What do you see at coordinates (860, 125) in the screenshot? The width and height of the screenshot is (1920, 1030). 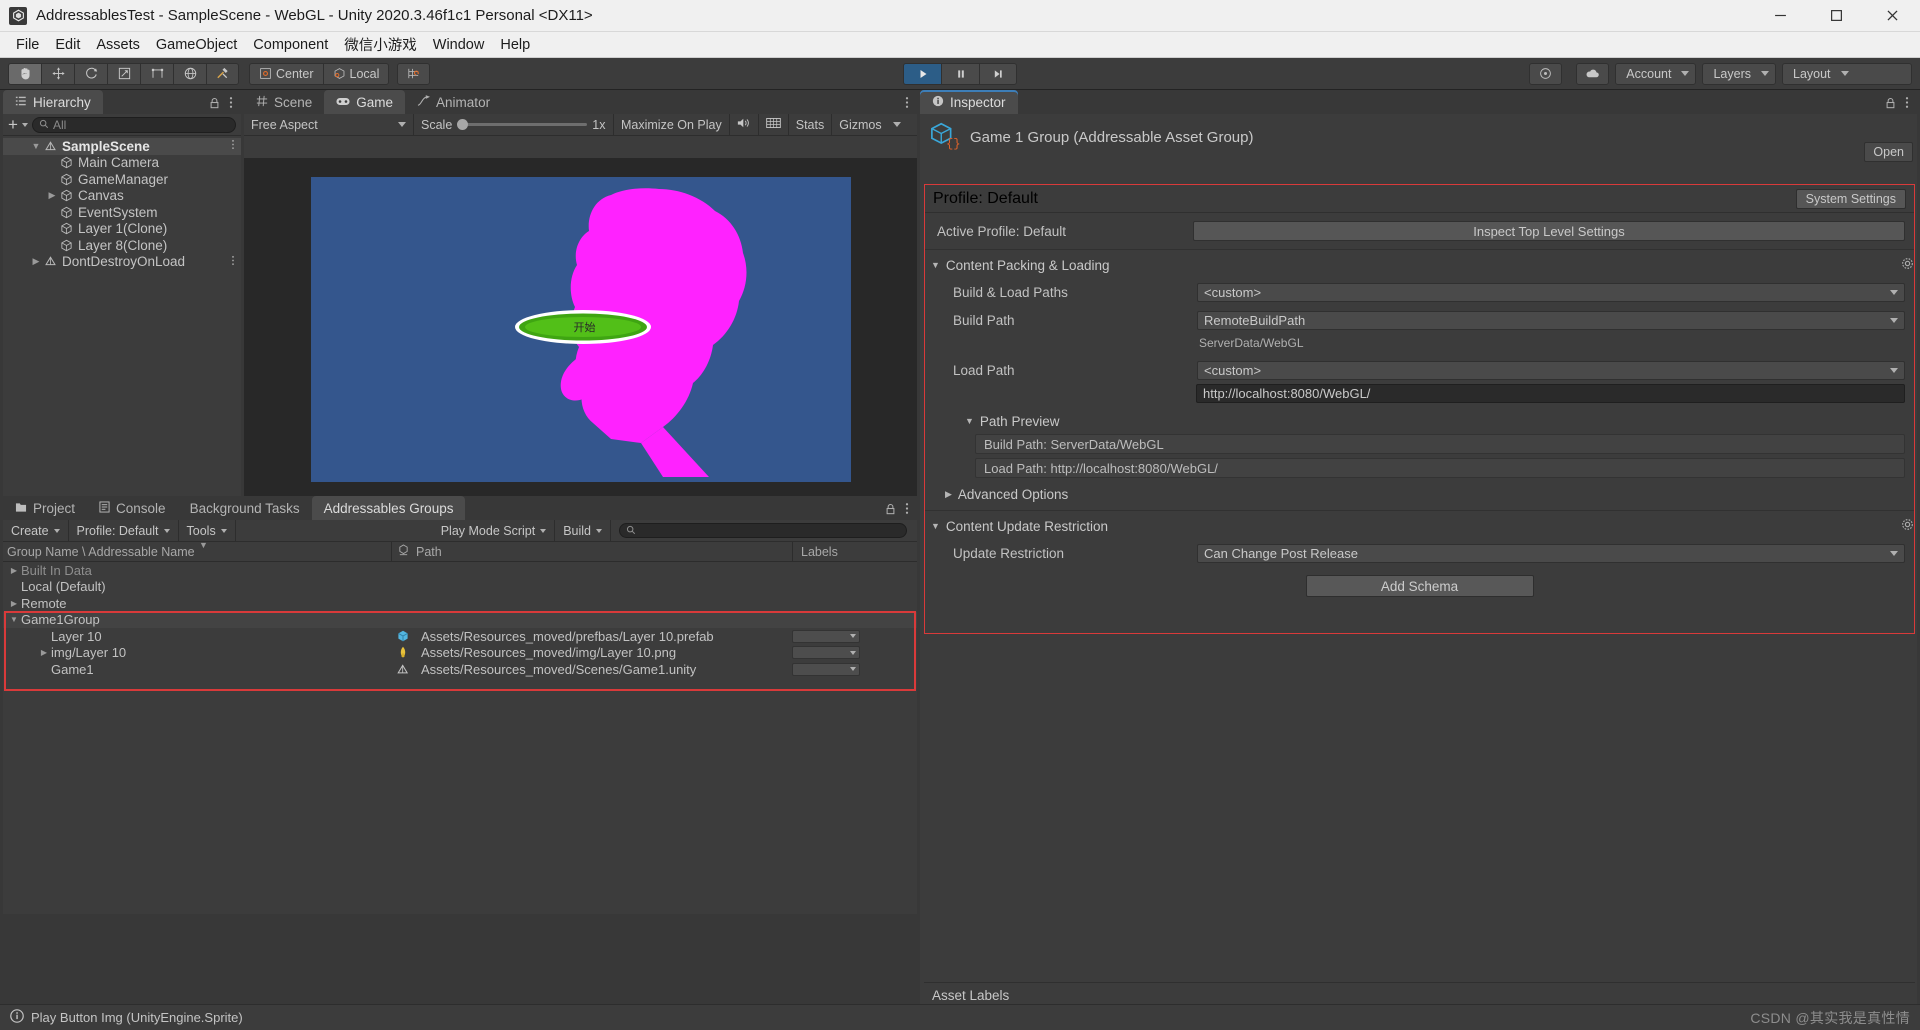 I see `gizmos-button: Gizmos` at bounding box center [860, 125].